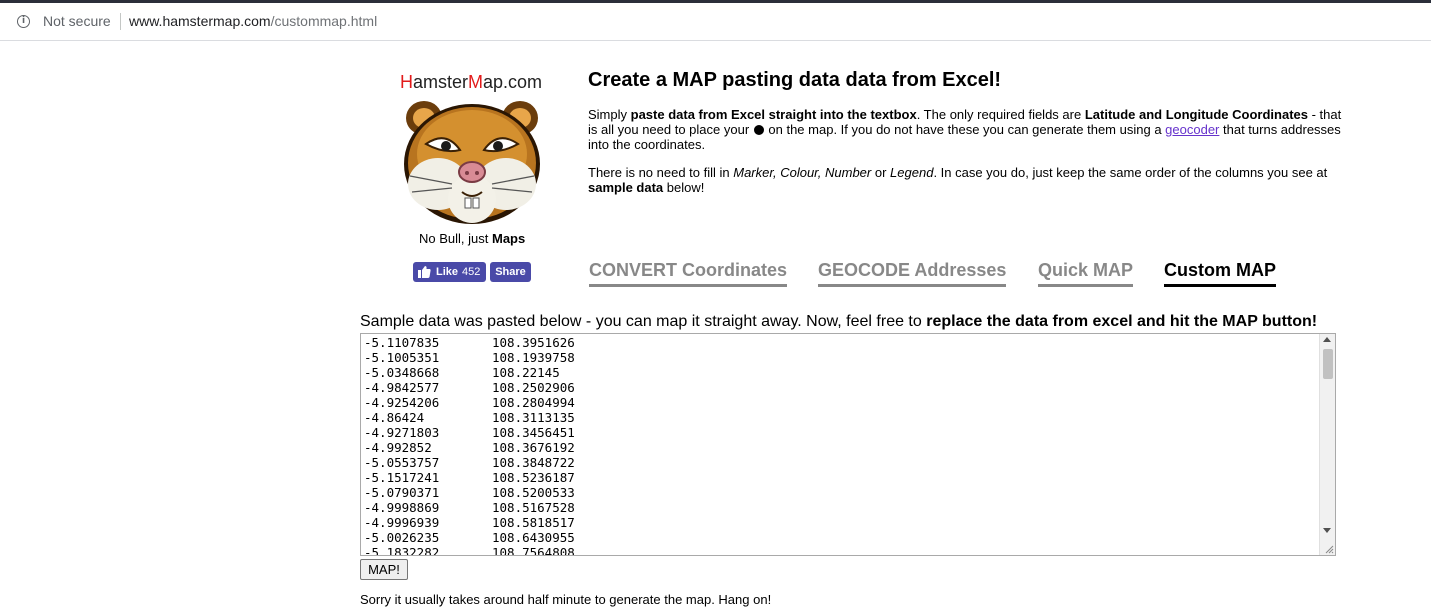 Image resolution: width=1431 pixels, height=607 pixels. What do you see at coordinates (1000, 114) in the screenshot?
I see `p1-text-c: . The only required fields are` at bounding box center [1000, 114].